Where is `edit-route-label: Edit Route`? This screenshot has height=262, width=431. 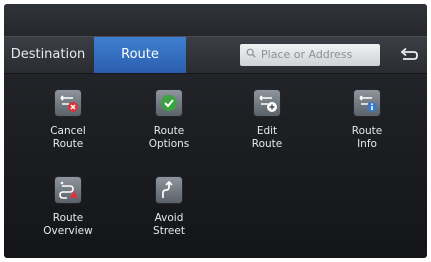
edit-route-label: Edit Route is located at coordinates (267, 137).